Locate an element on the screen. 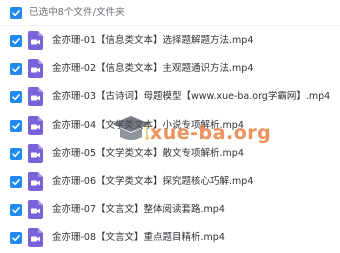 The image size is (340, 253). graduation-cap-icon is located at coordinates (131, 128).